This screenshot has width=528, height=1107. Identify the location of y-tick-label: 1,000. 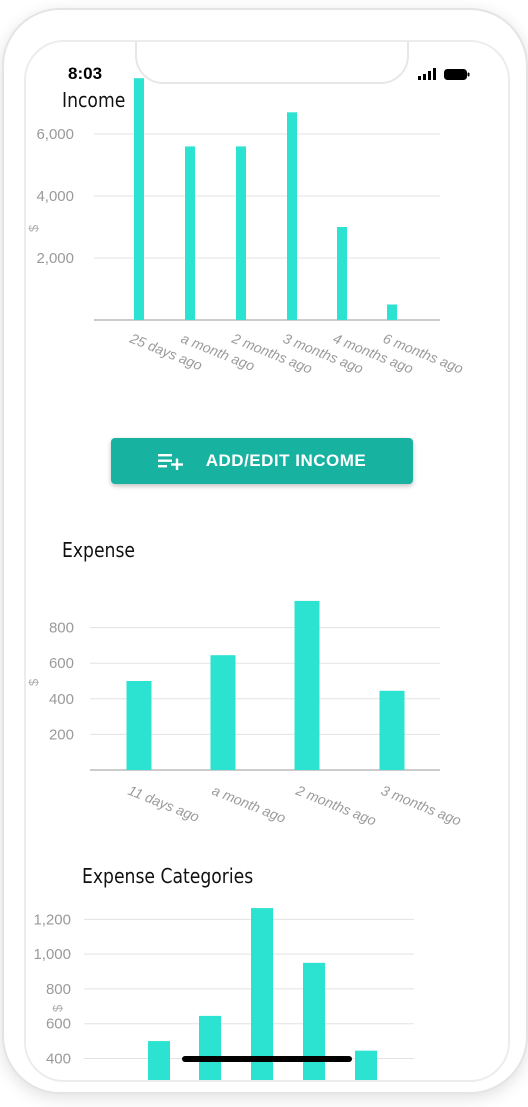
(52, 954).